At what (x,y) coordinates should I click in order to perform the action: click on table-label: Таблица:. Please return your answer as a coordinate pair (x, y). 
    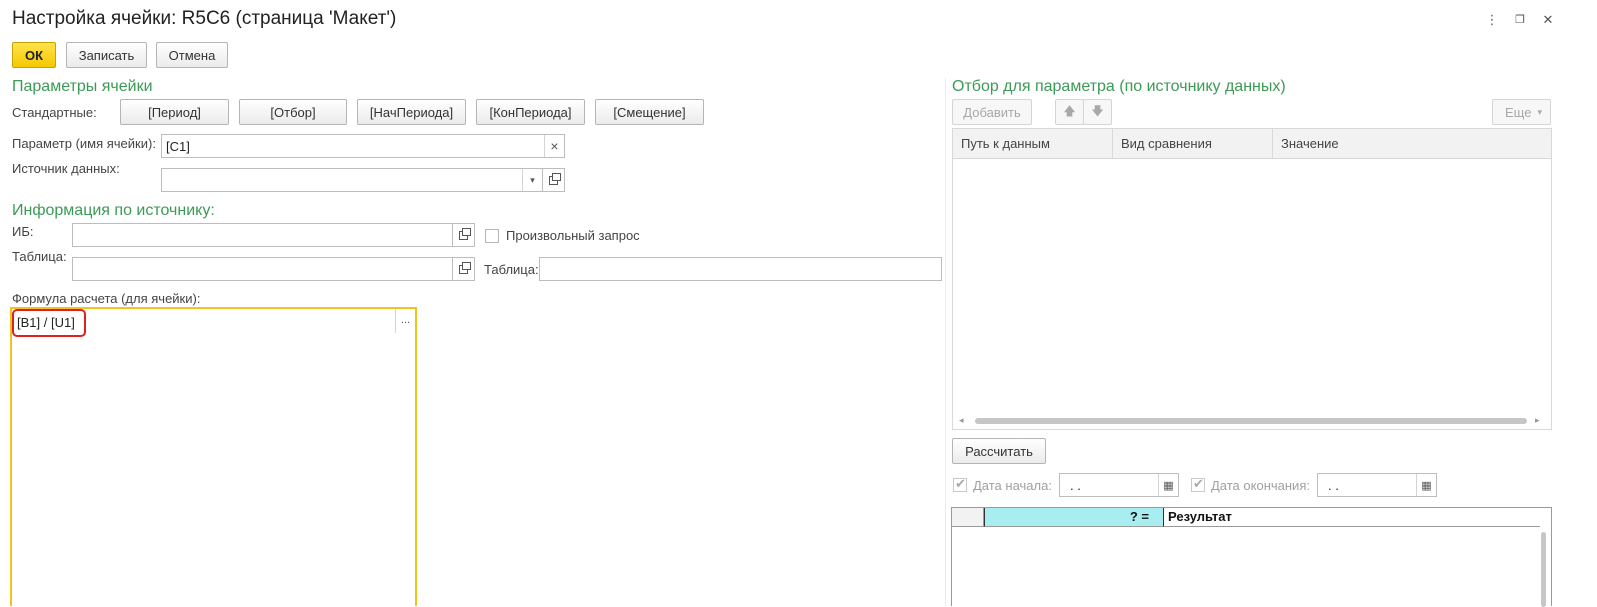
    Looking at the image, I should click on (39, 256).